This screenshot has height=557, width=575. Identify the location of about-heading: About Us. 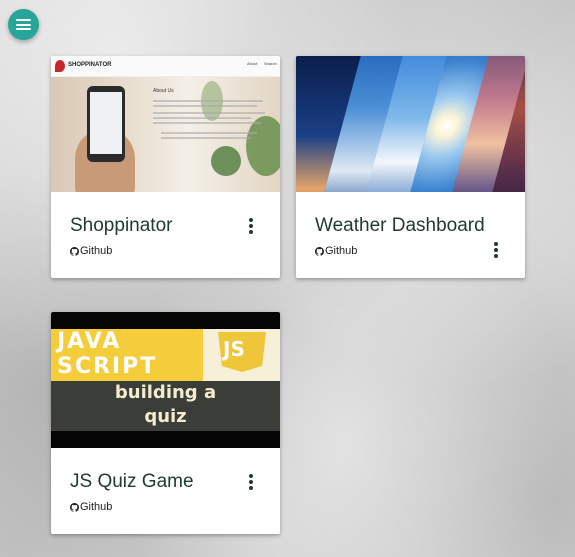
(163, 91).